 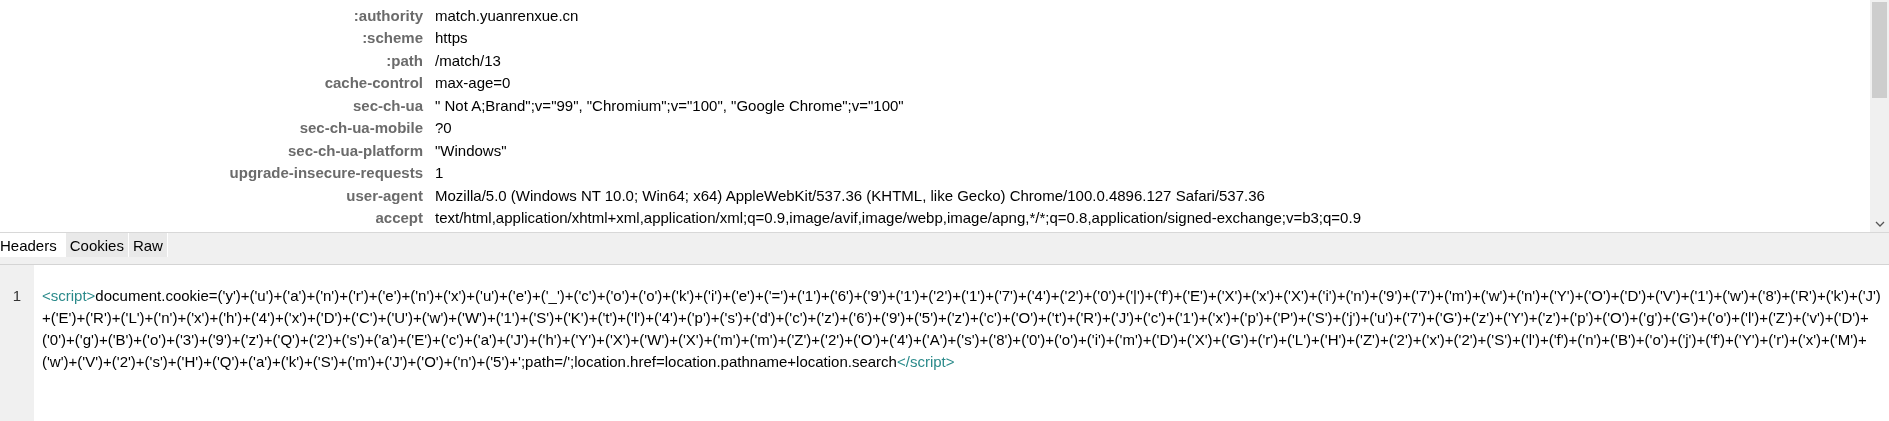 What do you see at coordinates (387, 15) in the screenshot?
I see `header-name: :authority` at bounding box center [387, 15].